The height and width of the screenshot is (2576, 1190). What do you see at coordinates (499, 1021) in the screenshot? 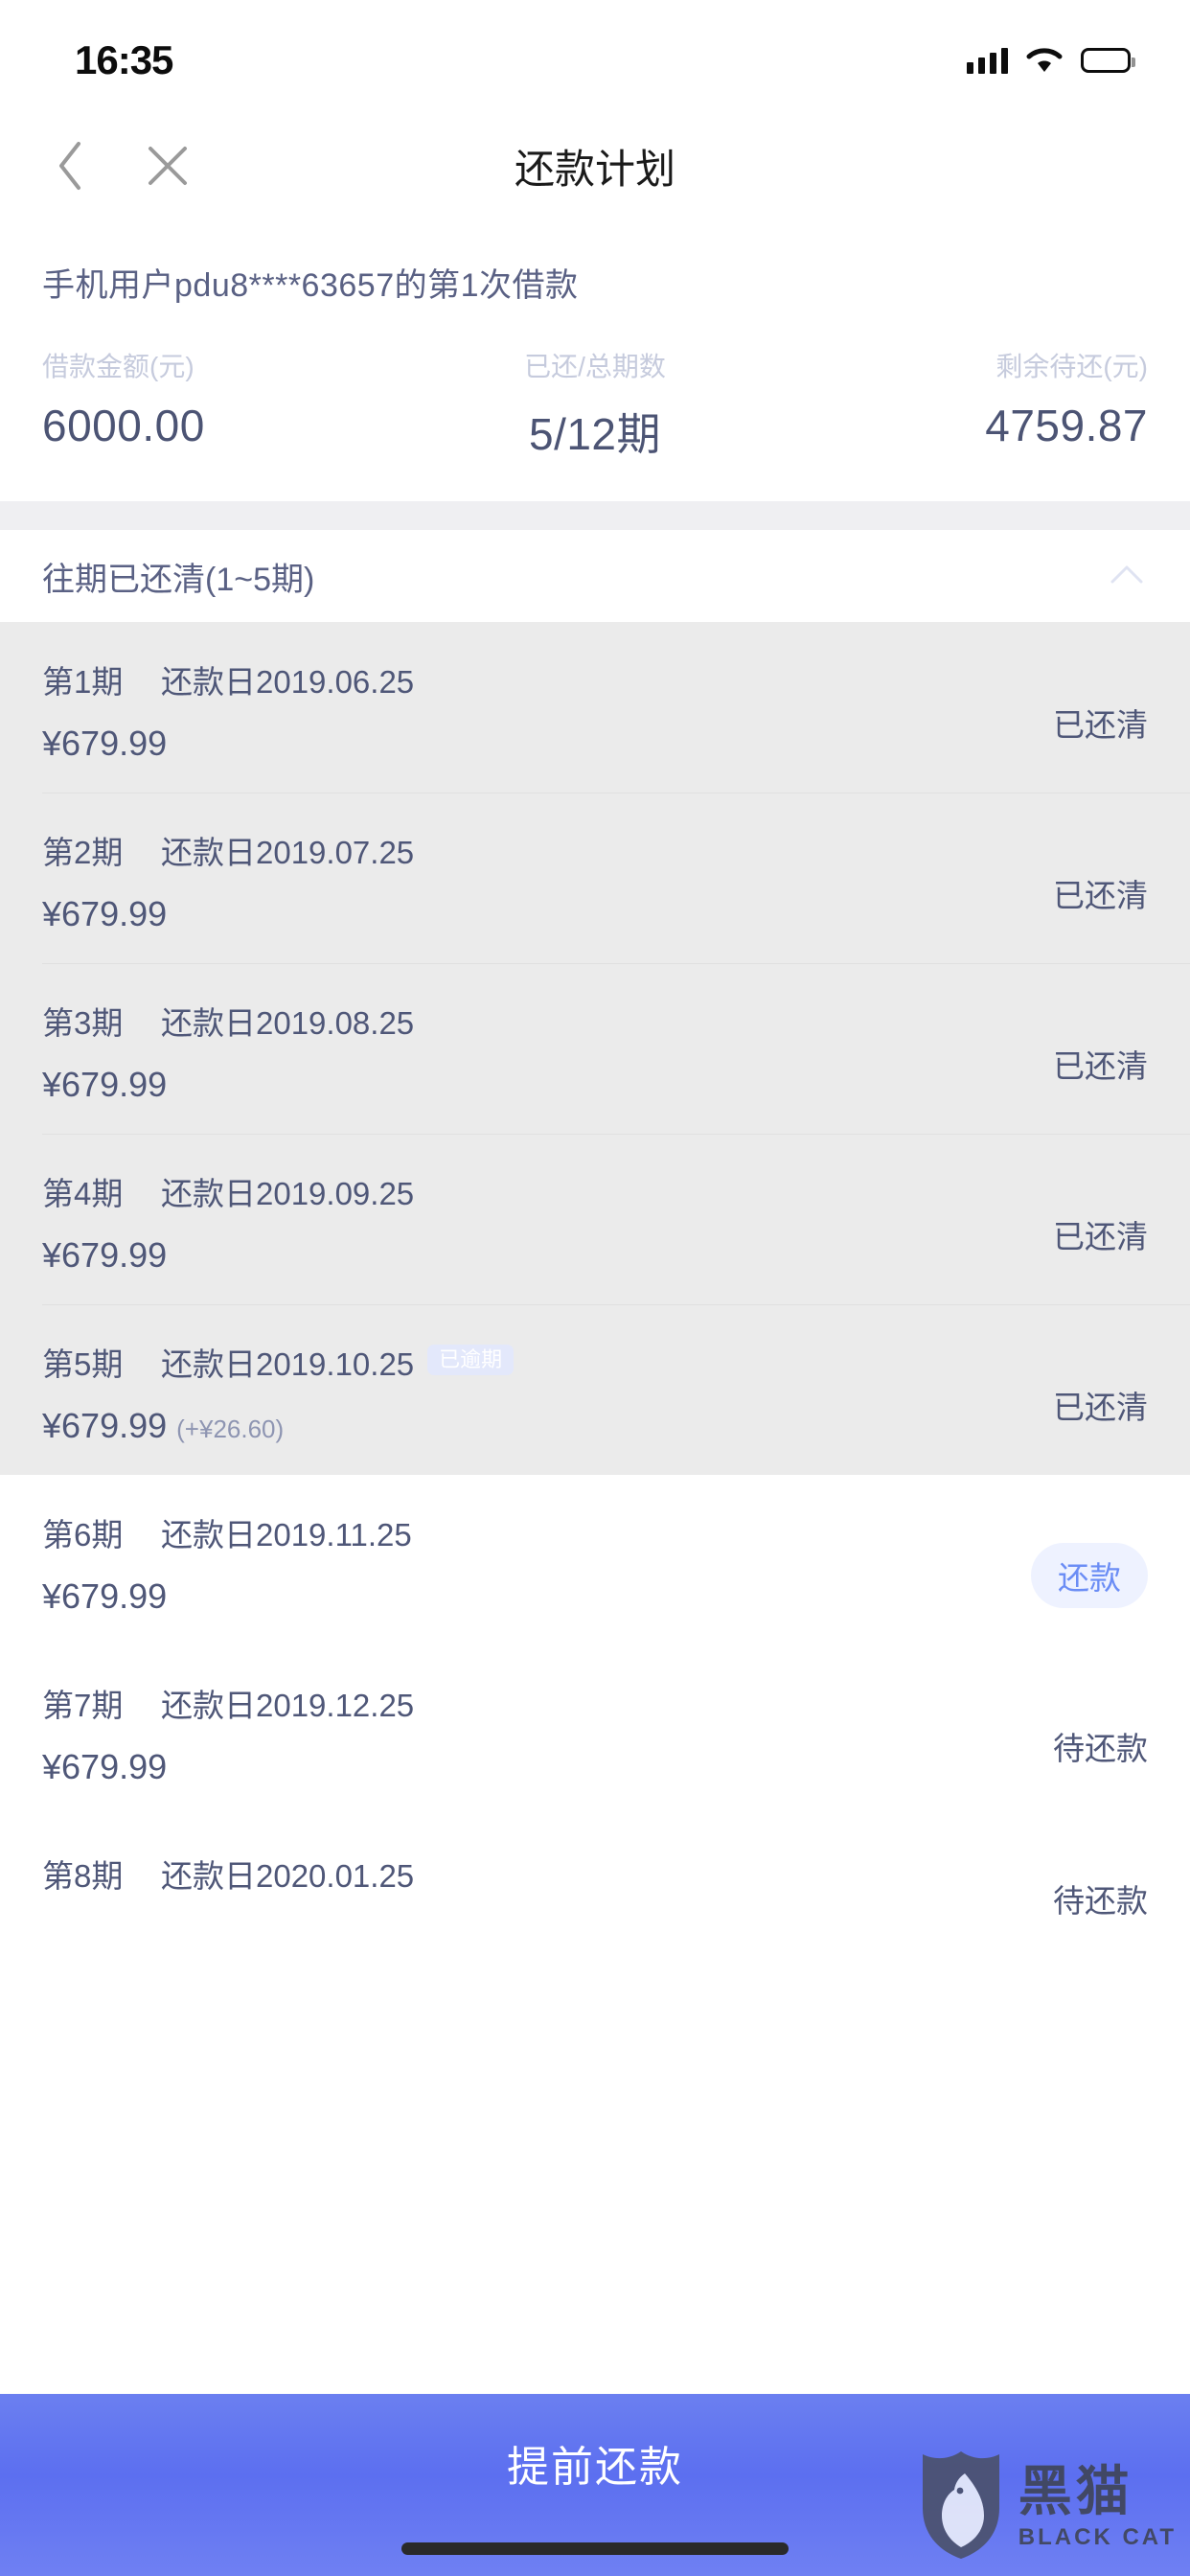
I see `row-title: 第3期 还款日2019.08.25` at bounding box center [499, 1021].